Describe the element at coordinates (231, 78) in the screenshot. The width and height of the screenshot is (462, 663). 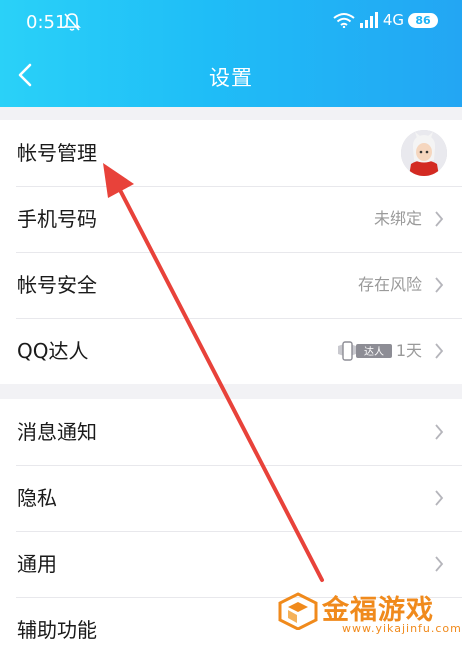
I see `page-title: 设置` at that location.